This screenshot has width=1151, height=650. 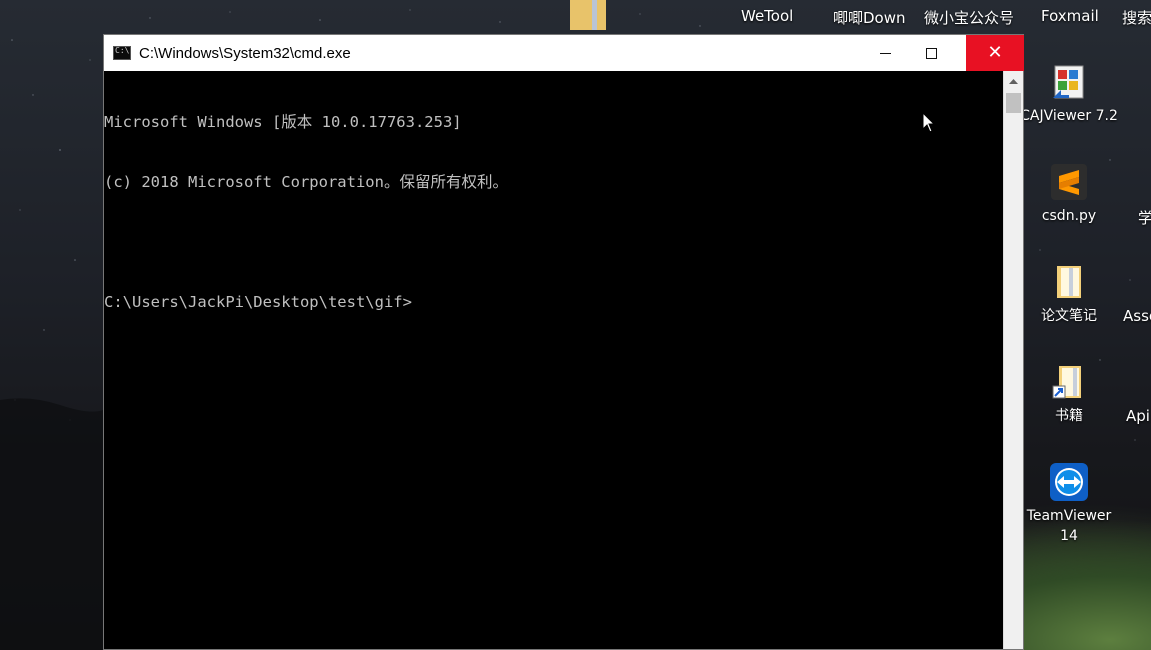 I want to click on maximize-button, so click(x=931, y=53).